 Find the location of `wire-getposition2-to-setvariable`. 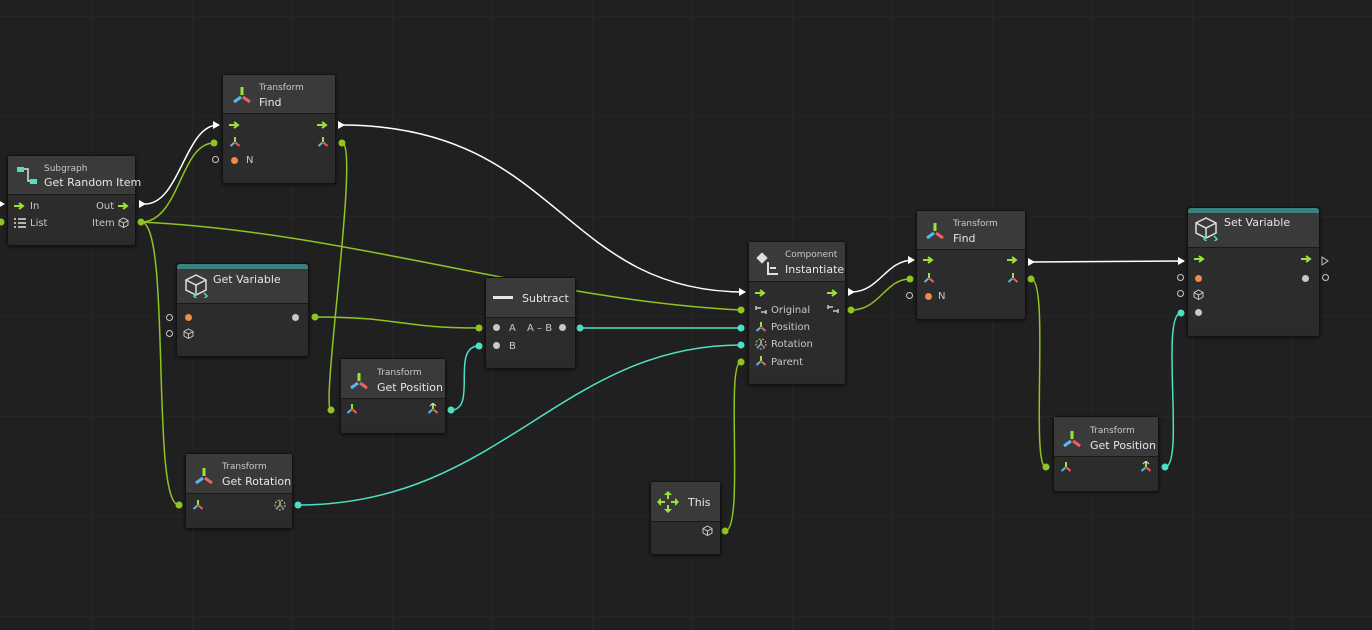

wire-getposition2-to-setvariable is located at coordinates (1173, 390).